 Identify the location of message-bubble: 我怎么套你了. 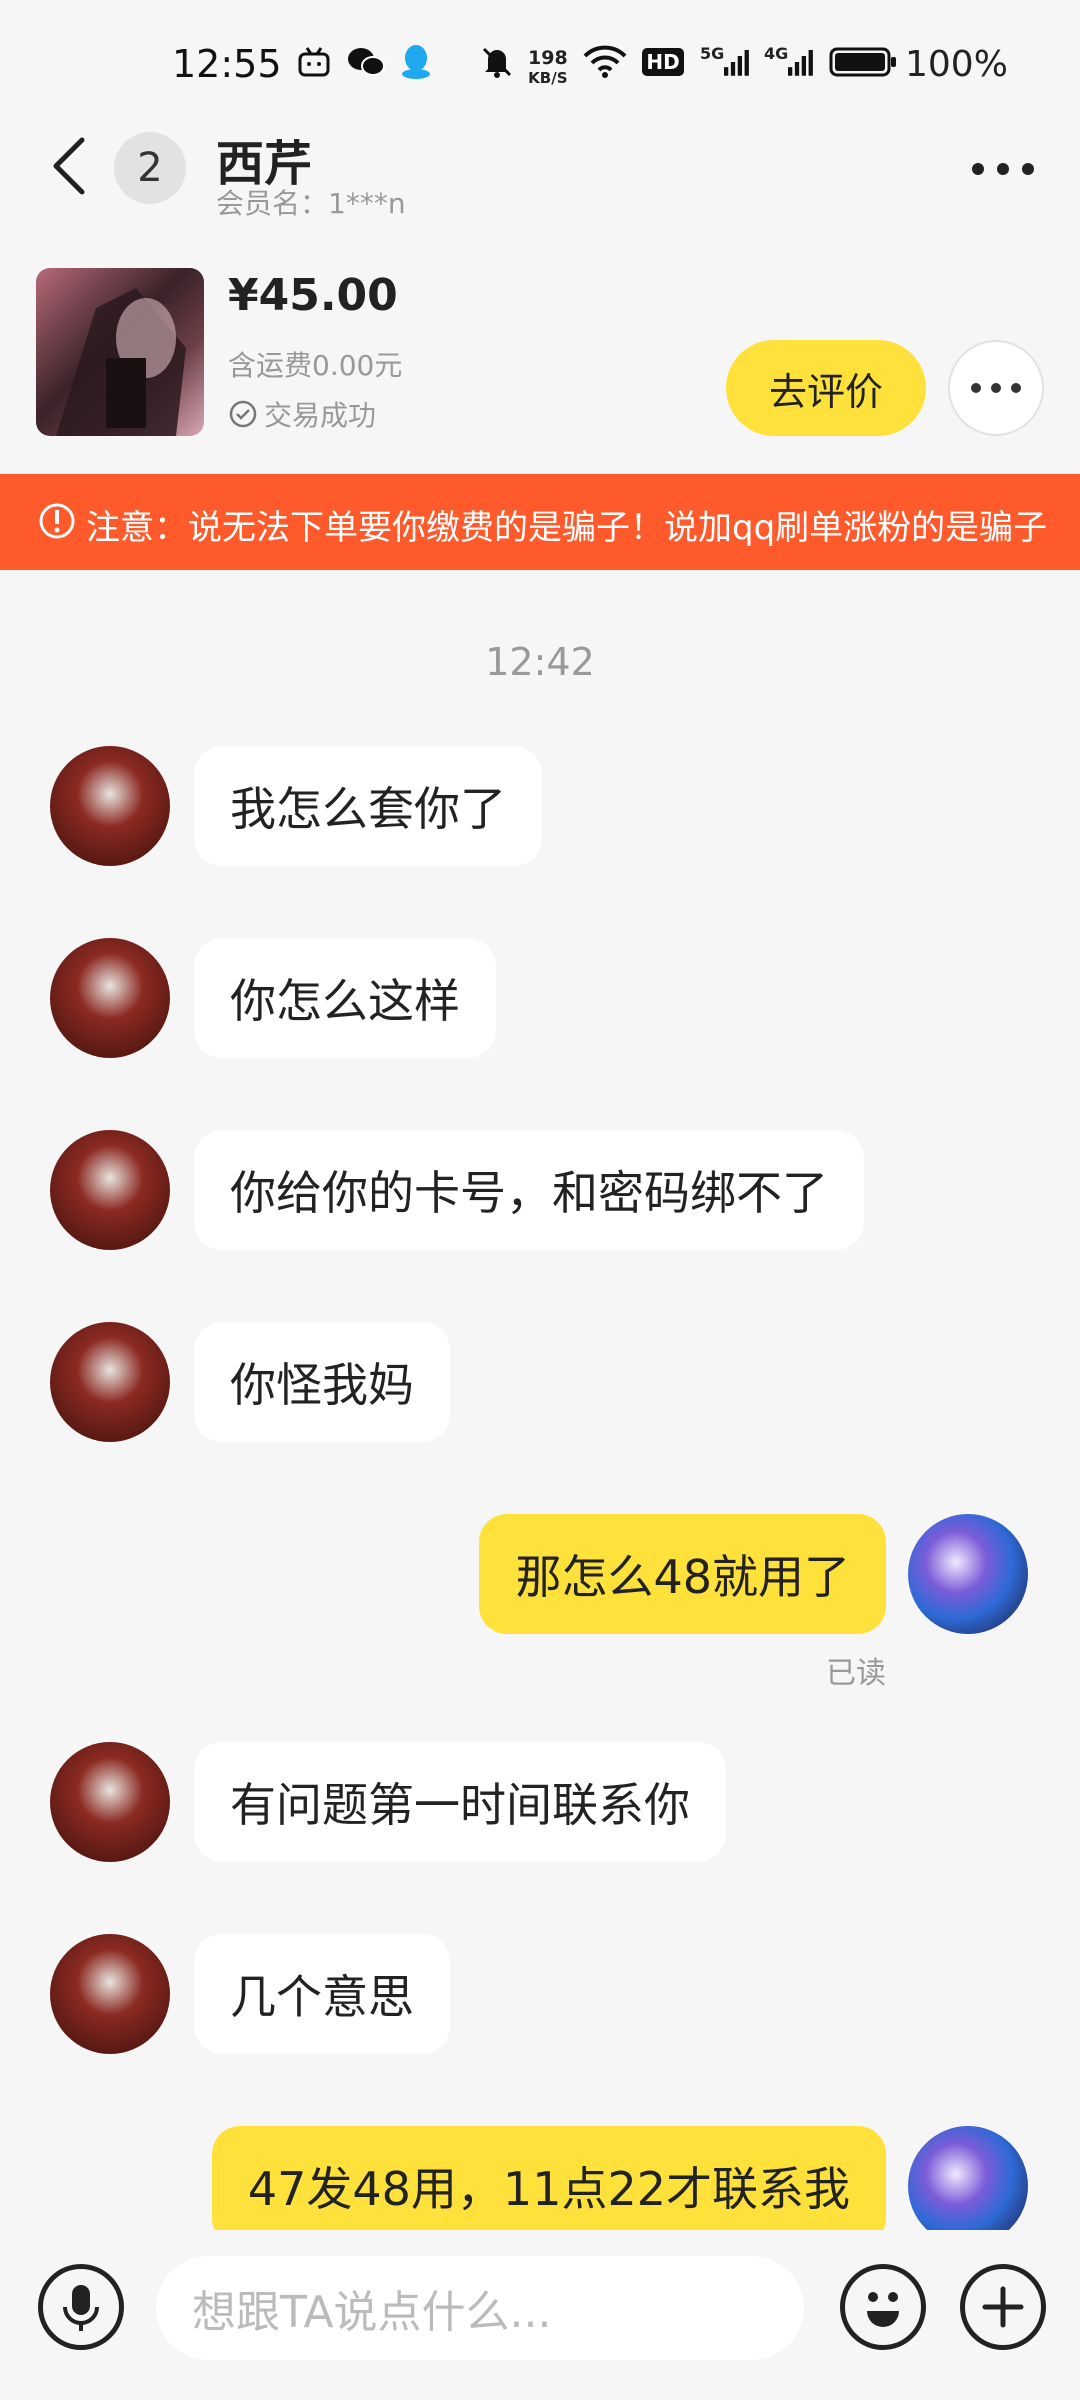
(368, 806).